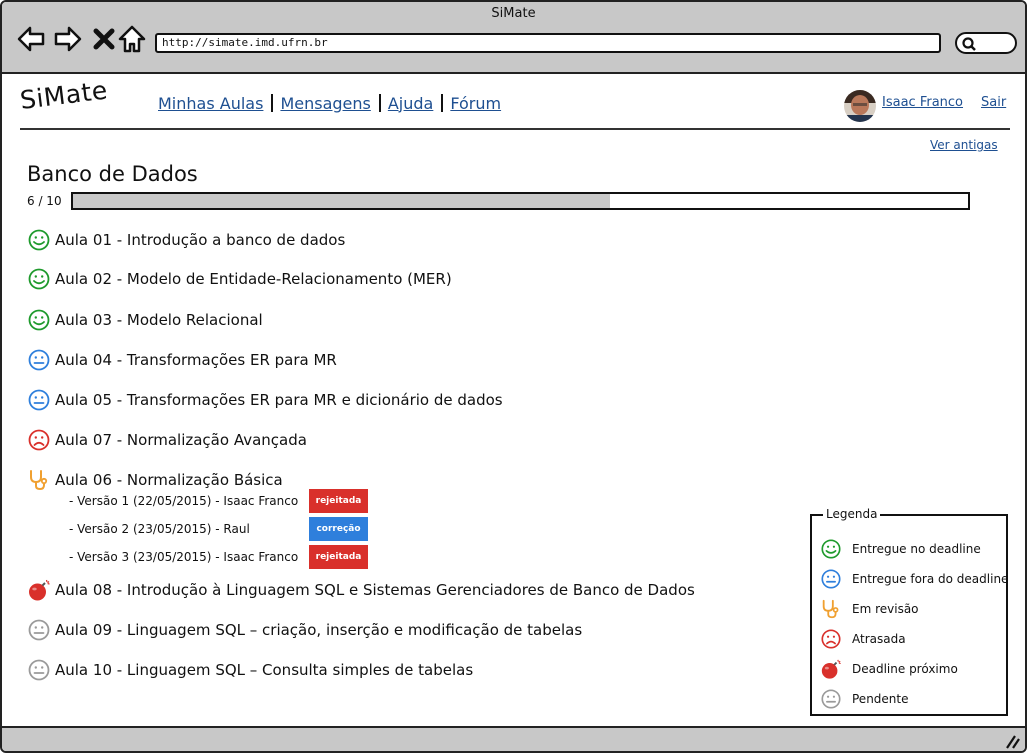 The image size is (1027, 753). I want to click on progress-label: 6 / 10, so click(44, 201).